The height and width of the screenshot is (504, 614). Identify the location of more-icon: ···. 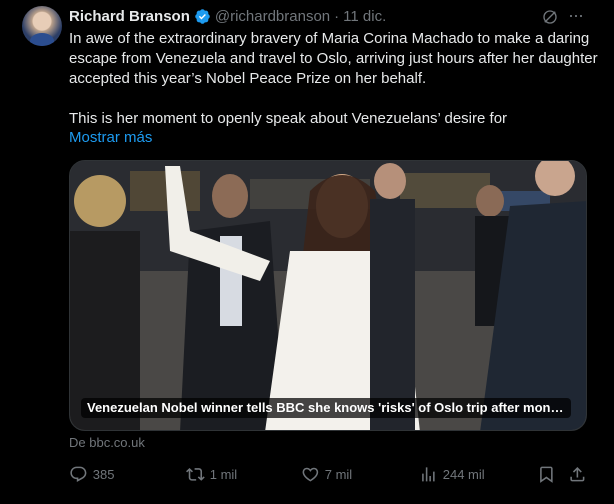
(578, 16).